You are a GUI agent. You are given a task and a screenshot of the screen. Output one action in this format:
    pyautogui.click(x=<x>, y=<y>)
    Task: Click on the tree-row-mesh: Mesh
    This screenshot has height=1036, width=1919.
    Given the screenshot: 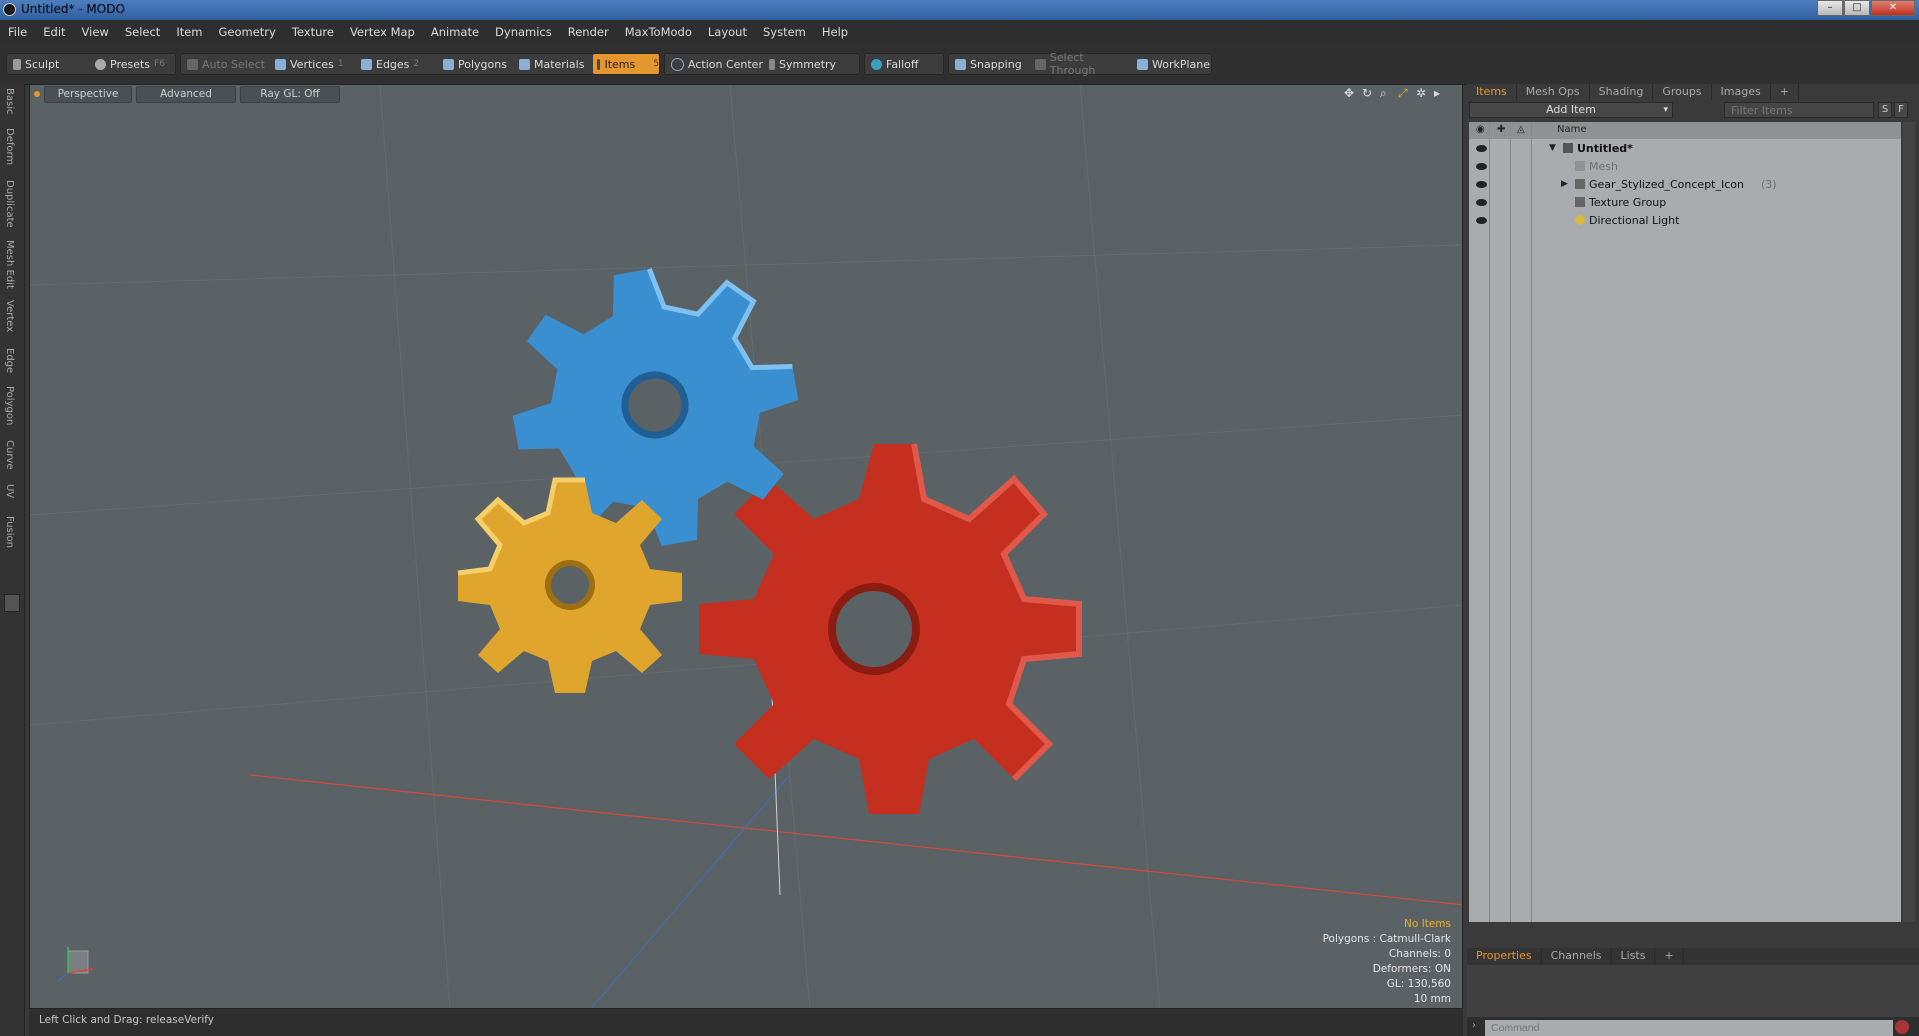 What is the action you would take?
    pyautogui.click(x=1685, y=167)
    